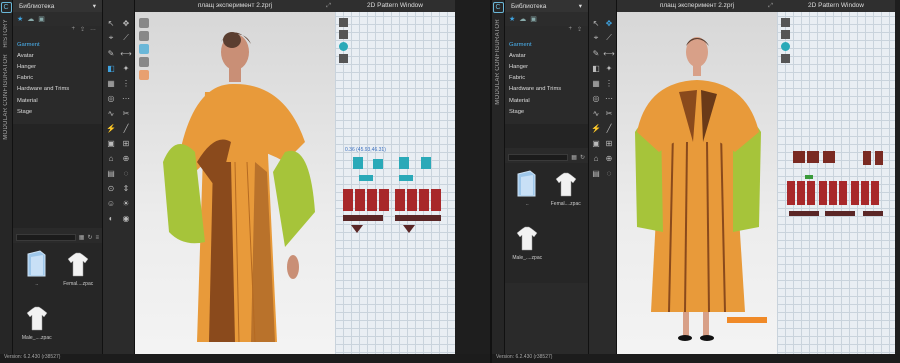 The width and height of the screenshot is (900, 363). What do you see at coordinates (89, 237) in the screenshot?
I see `refresh-icon: ↻` at bounding box center [89, 237].